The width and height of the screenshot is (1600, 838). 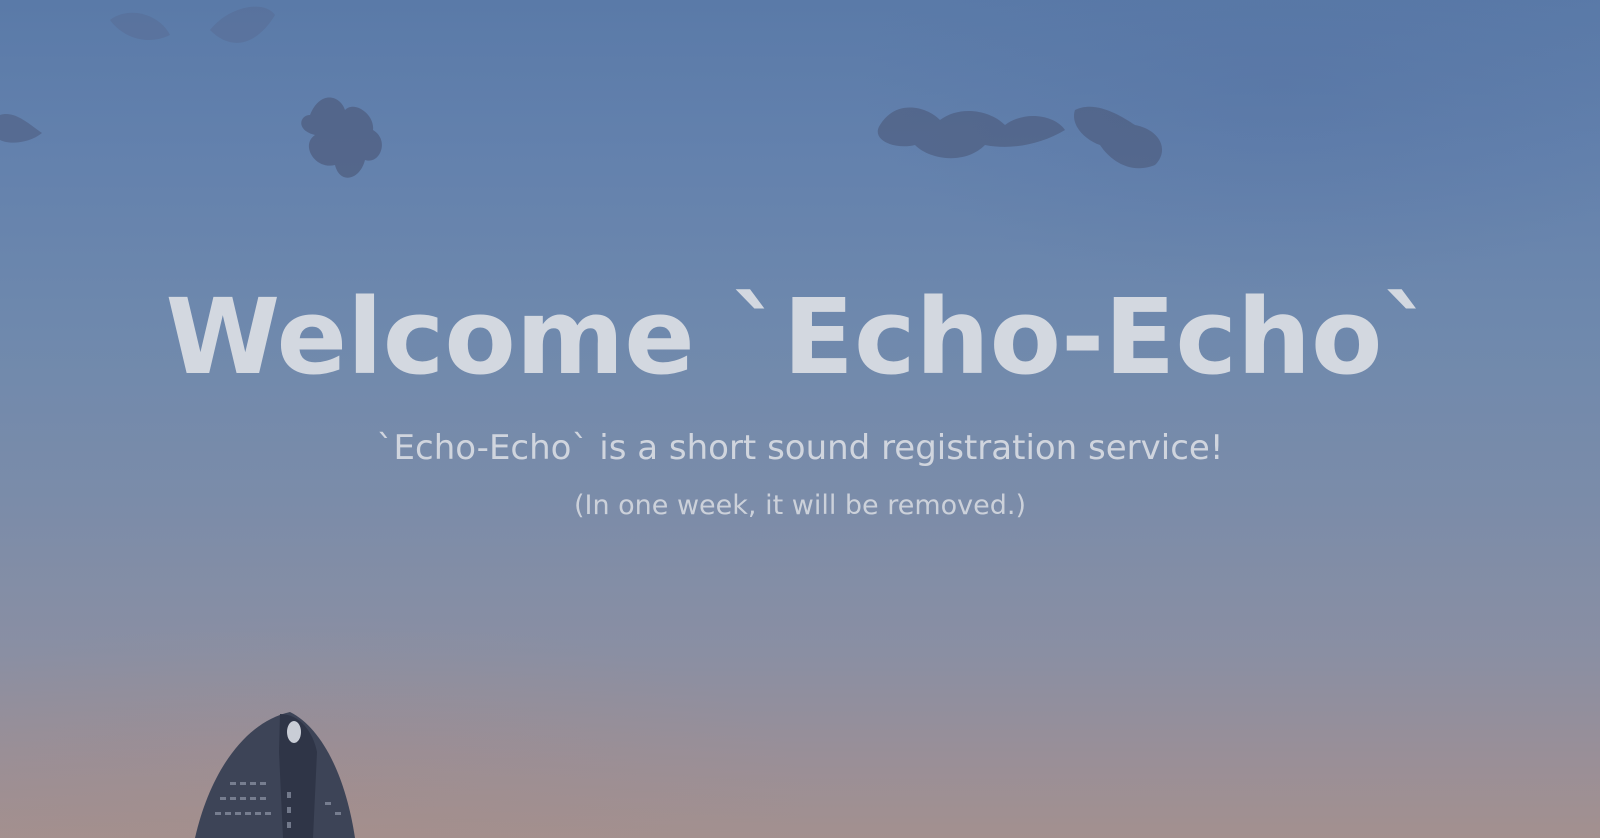 I want to click on tower-building, so click(x=275, y=775).